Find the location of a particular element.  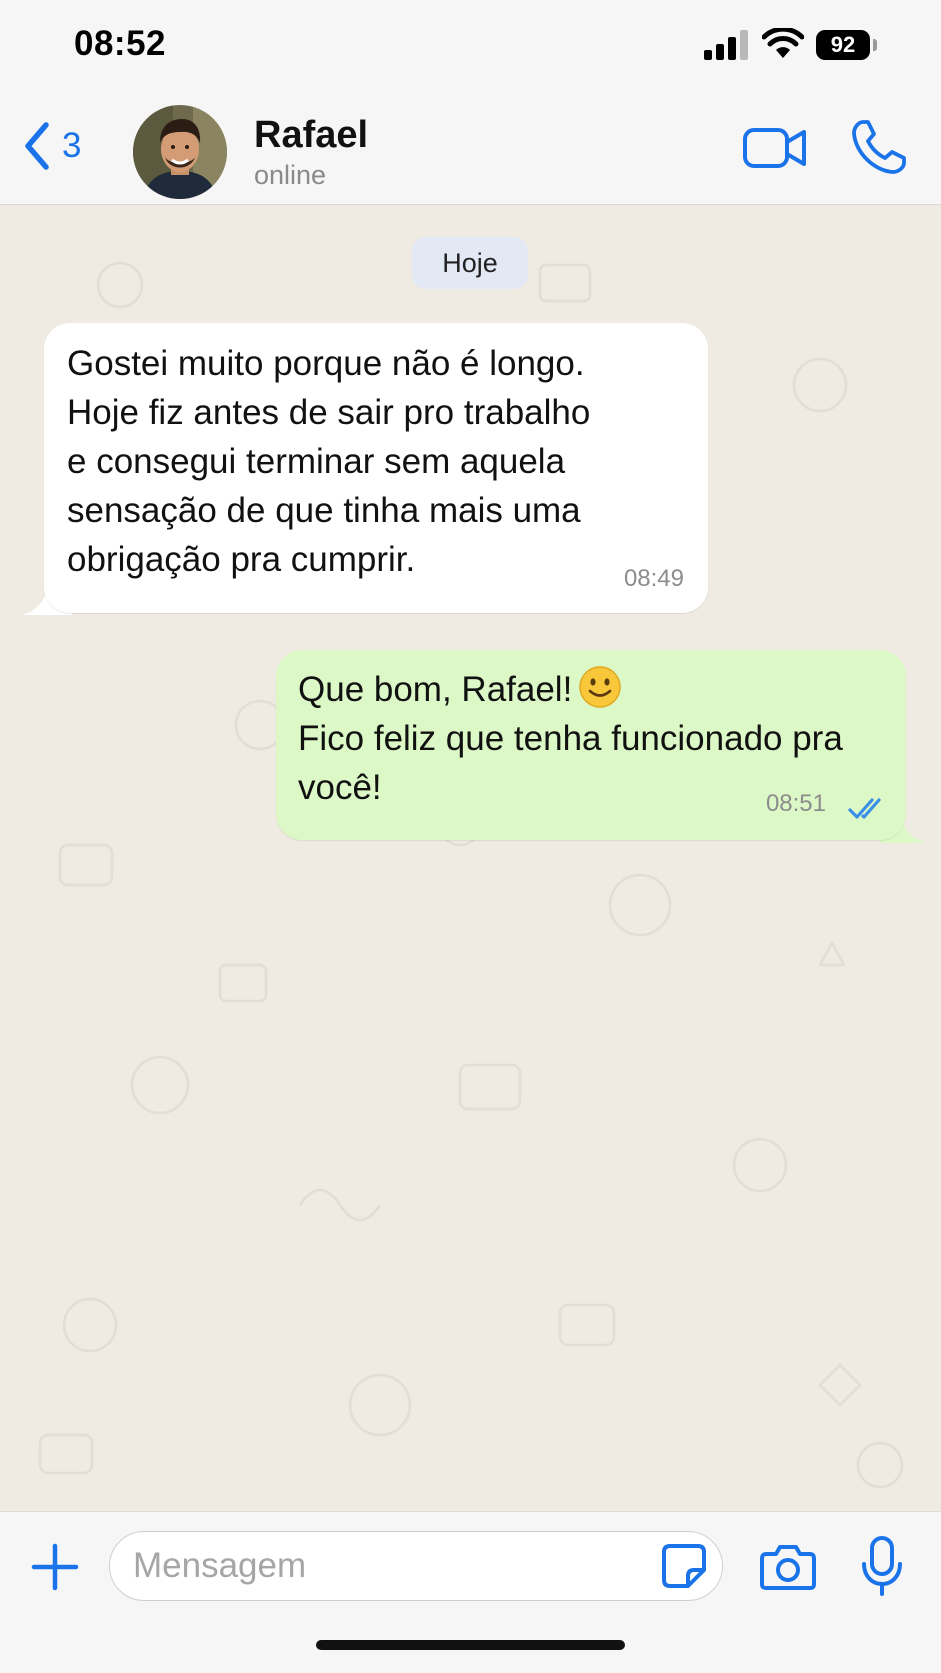

contact-name: Rafael is located at coordinates (311, 135).